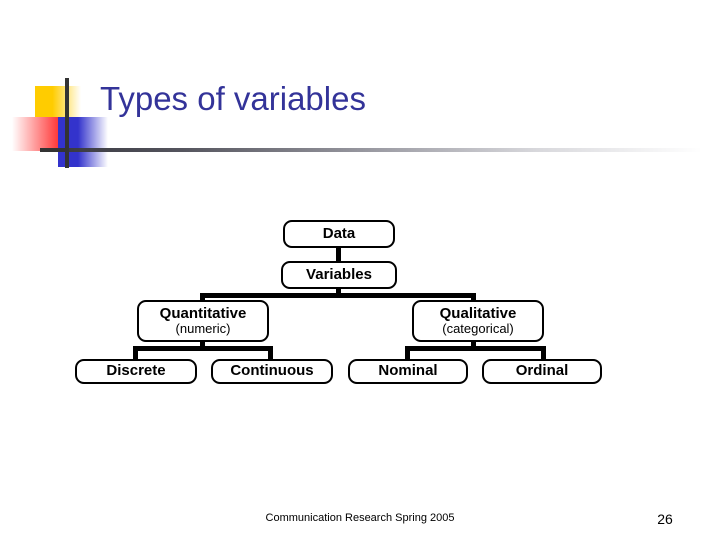 The height and width of the screenshot is (540, 720). Describe the element at coordinates (338, 254) in the screenshot. I see `edge-data-to-variables` at that location.